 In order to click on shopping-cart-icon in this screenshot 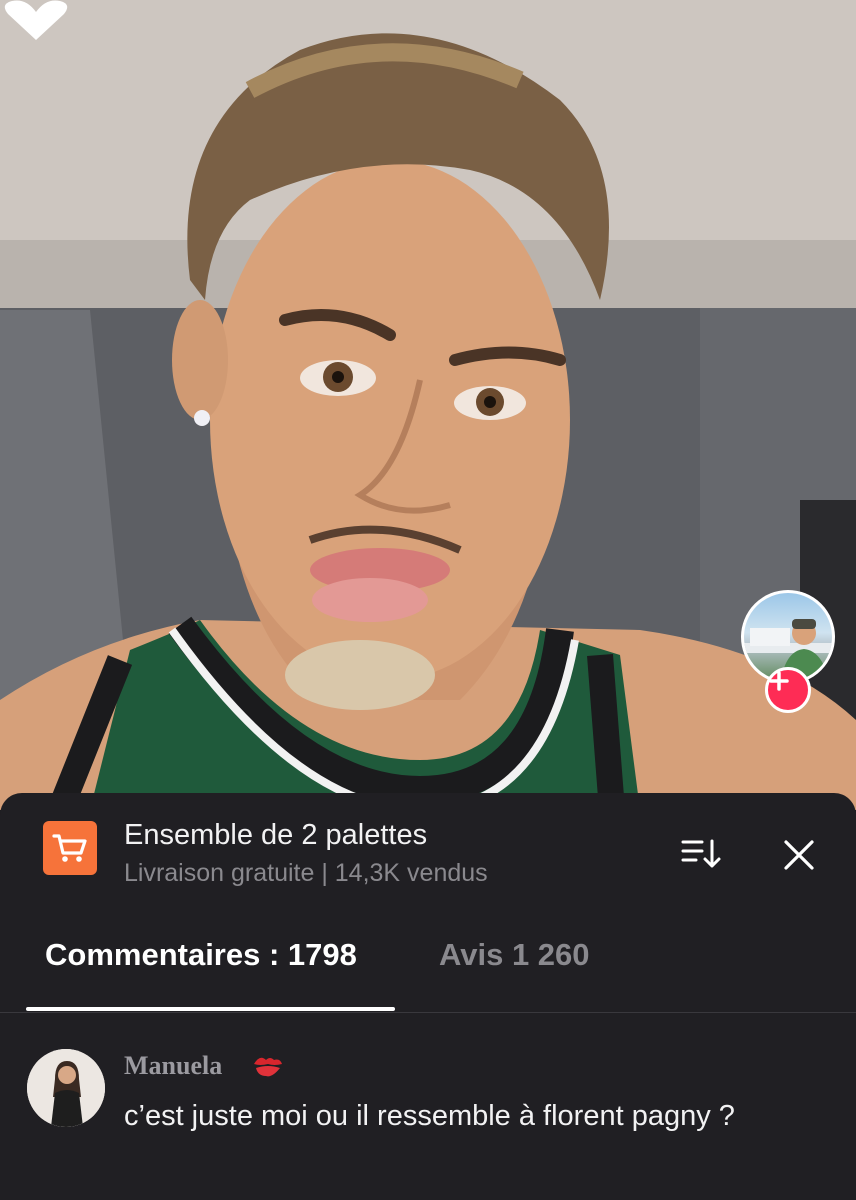, I will do `click(69, 848)`.